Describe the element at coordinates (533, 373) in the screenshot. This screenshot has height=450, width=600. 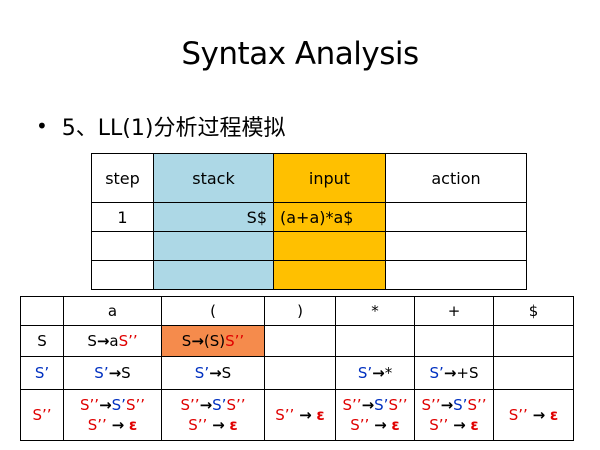
I see `cell-Sp-dollar` at that location.